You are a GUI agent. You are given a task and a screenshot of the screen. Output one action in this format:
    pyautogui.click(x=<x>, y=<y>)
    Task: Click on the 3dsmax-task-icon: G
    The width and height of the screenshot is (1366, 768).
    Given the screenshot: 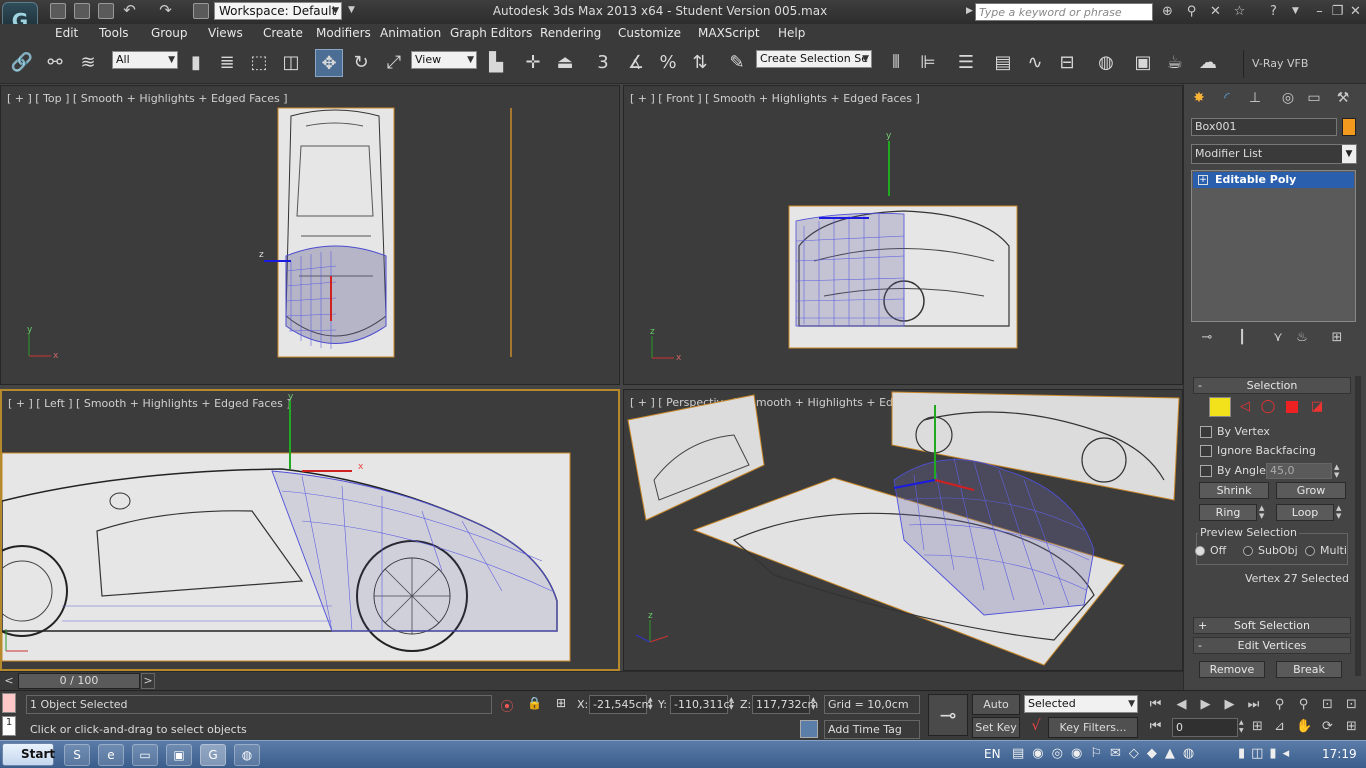 What is the action you would take?
    pyautogui.click(x=213, y=755)
    